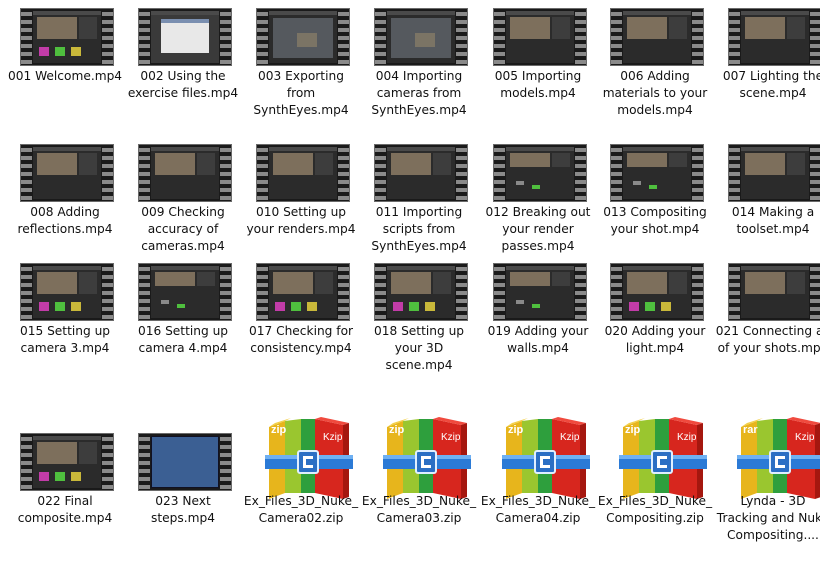 The width and height of the screenshot is (820, 566). What do you see at coordinates (655, 509) in the screenshot?
I see `file-name: Ex_Files_3D_Nuke_Compositing.zip` at bounding box center [655, 509].